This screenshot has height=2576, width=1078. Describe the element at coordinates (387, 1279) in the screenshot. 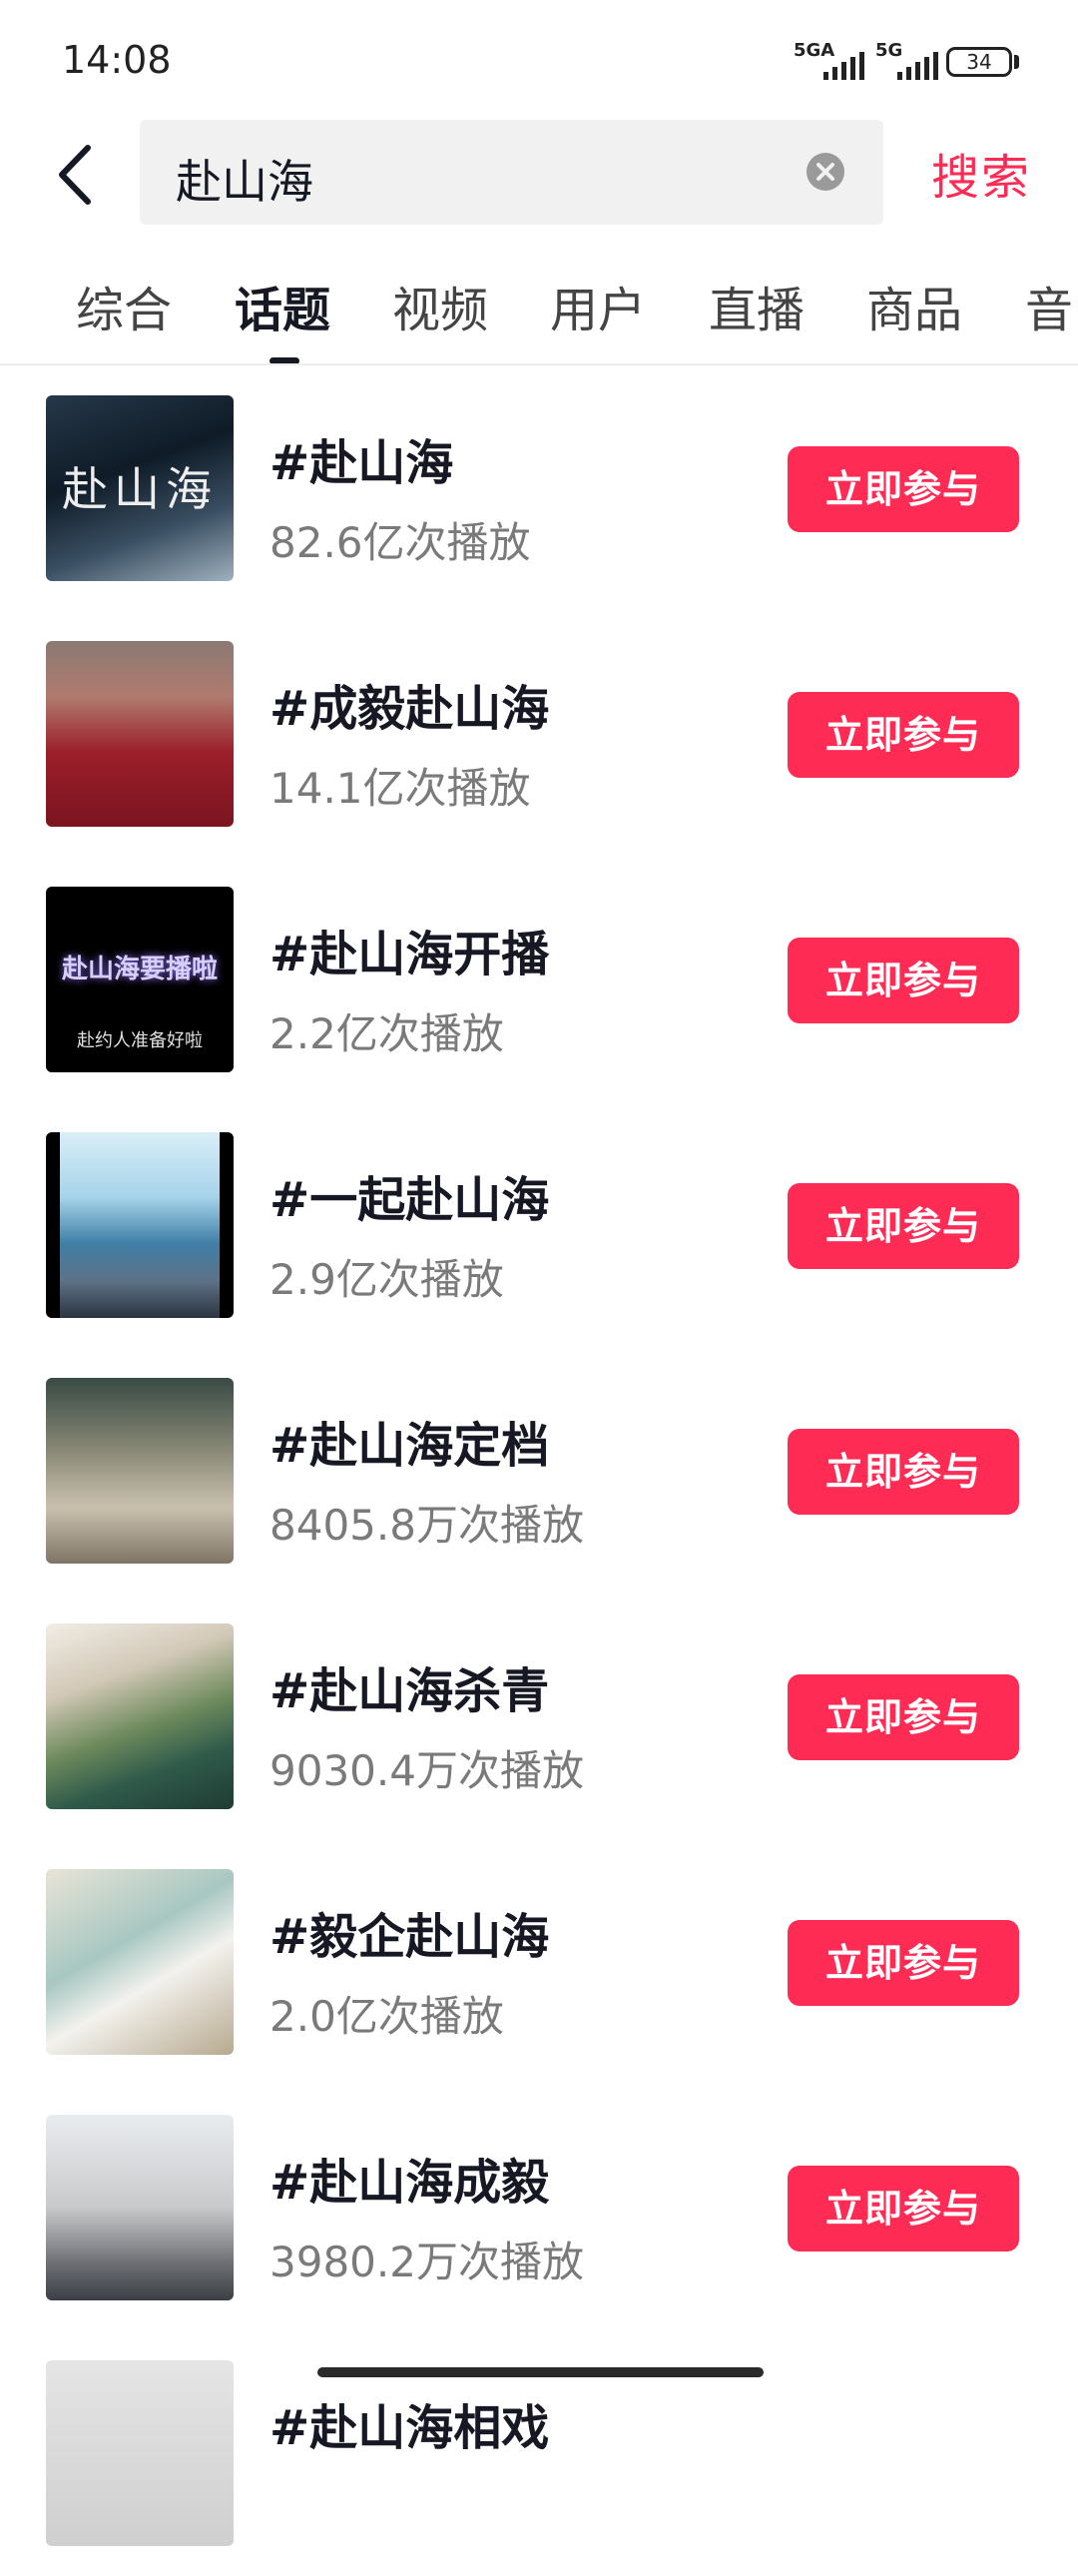

I see `topic-play-count: 2.9亿次播放` at that location.